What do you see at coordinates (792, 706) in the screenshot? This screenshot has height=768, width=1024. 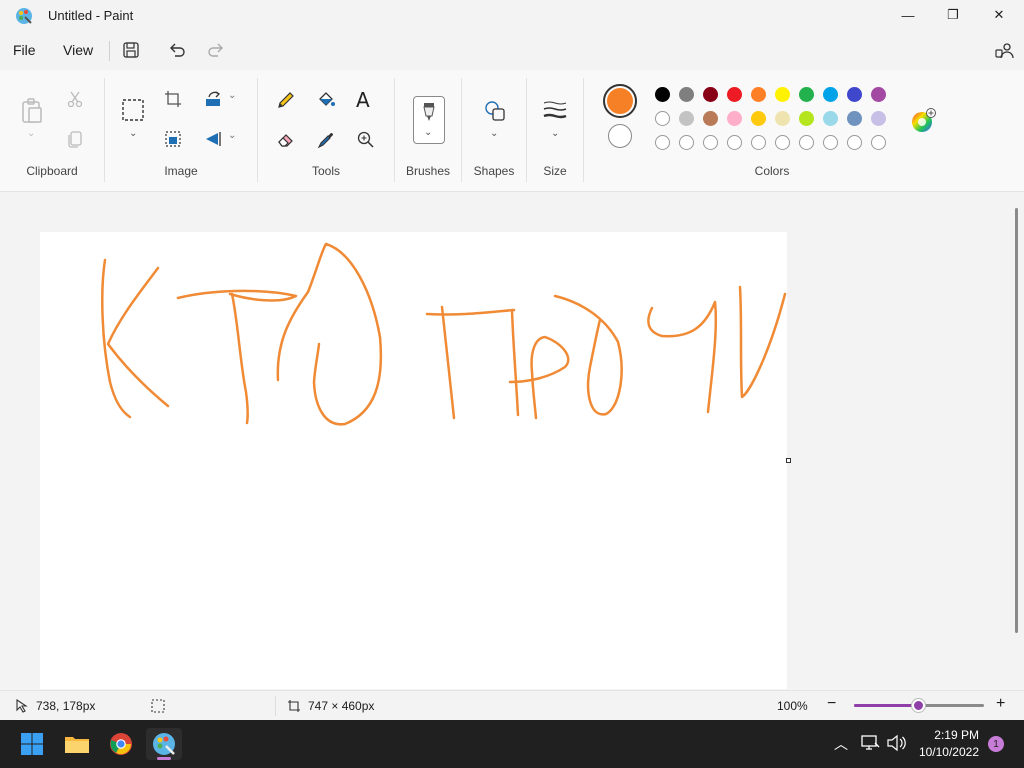 I see `zoom-percent: 100%` at bounding box center [792, 706].